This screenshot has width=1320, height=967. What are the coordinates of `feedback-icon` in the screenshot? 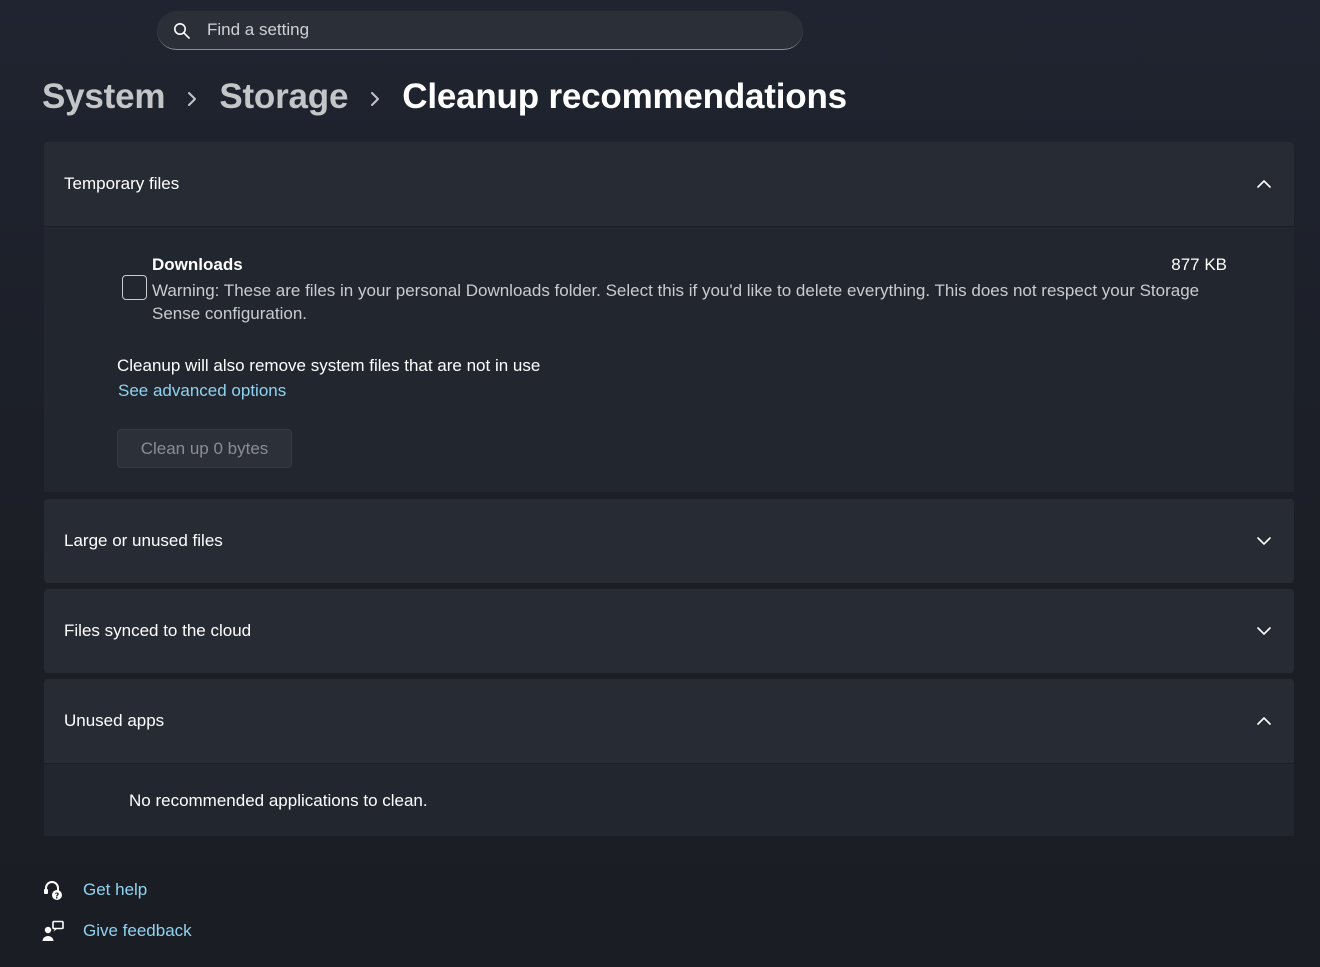 It's located at (53, 930).